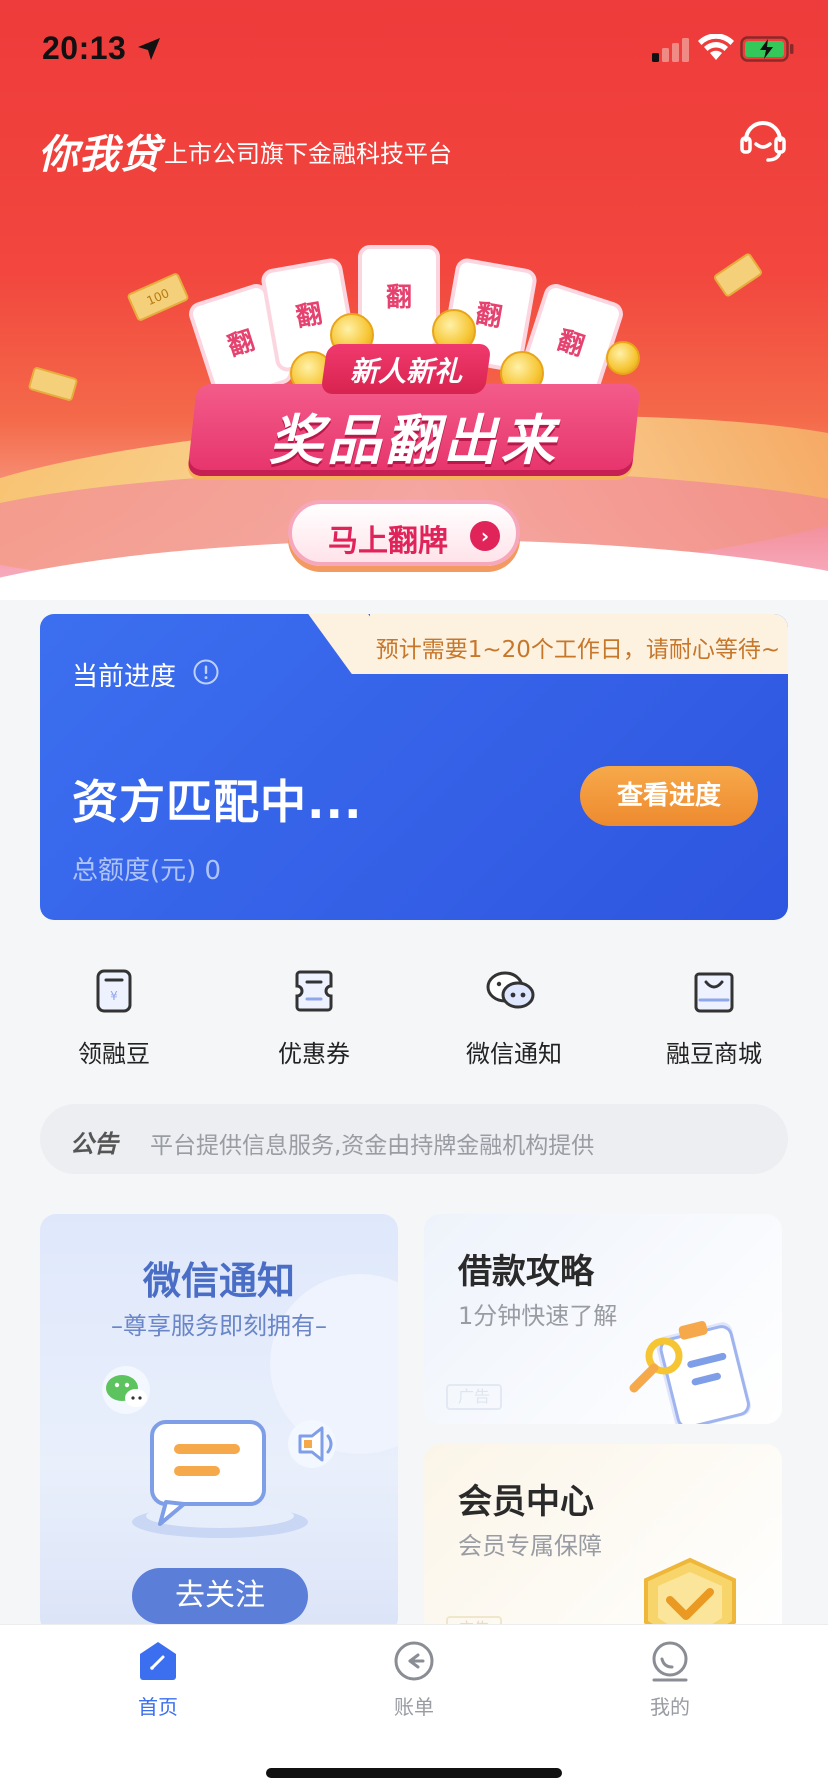  Describe the element at coordinates (514, 1054) in the screenshot. I see `quick-action-label: 微信通知` at that location.